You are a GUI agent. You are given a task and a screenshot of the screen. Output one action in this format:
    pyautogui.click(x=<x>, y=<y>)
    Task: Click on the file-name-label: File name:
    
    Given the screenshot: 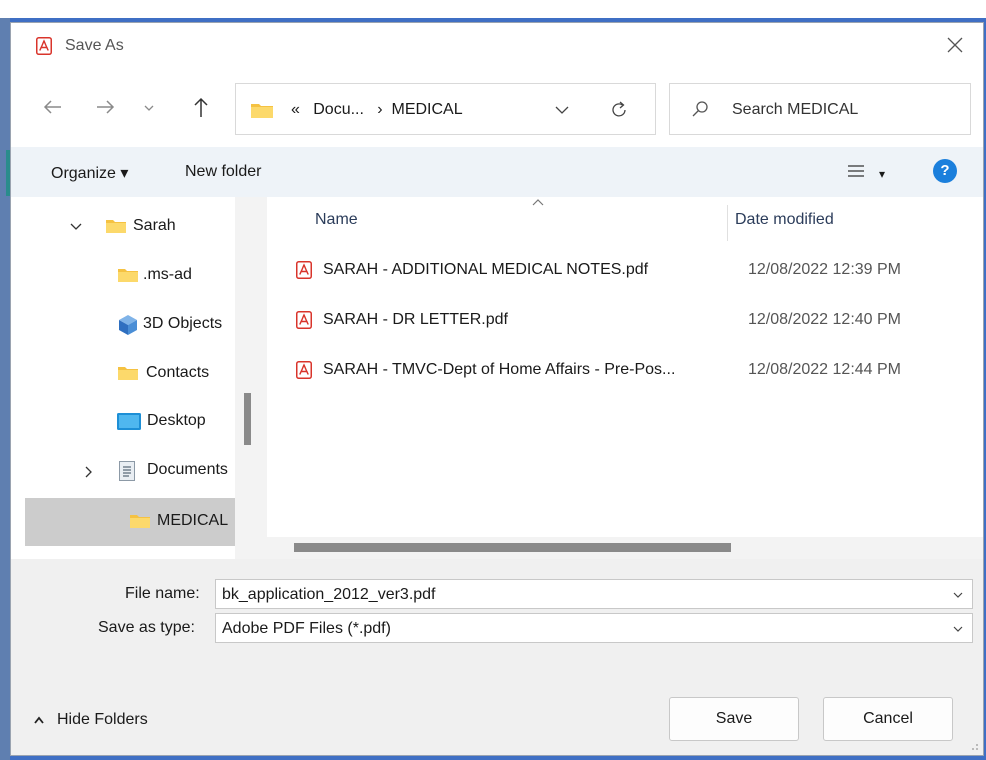 What is the action you would take?
    pyautogui.click(x=162, y=593)
    